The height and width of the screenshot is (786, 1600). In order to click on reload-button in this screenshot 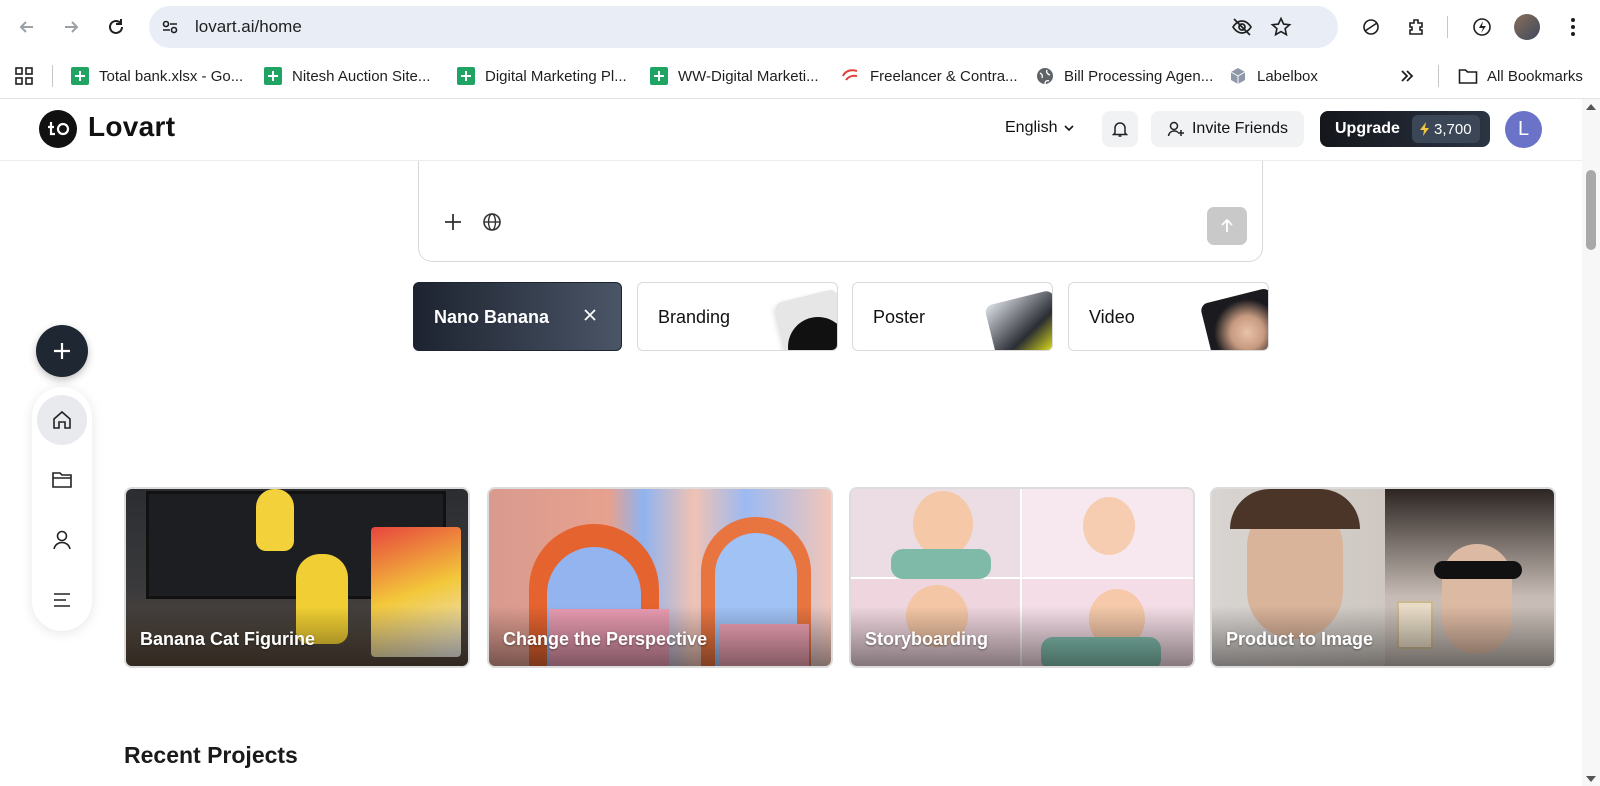, I will do `click(116, 27)`.